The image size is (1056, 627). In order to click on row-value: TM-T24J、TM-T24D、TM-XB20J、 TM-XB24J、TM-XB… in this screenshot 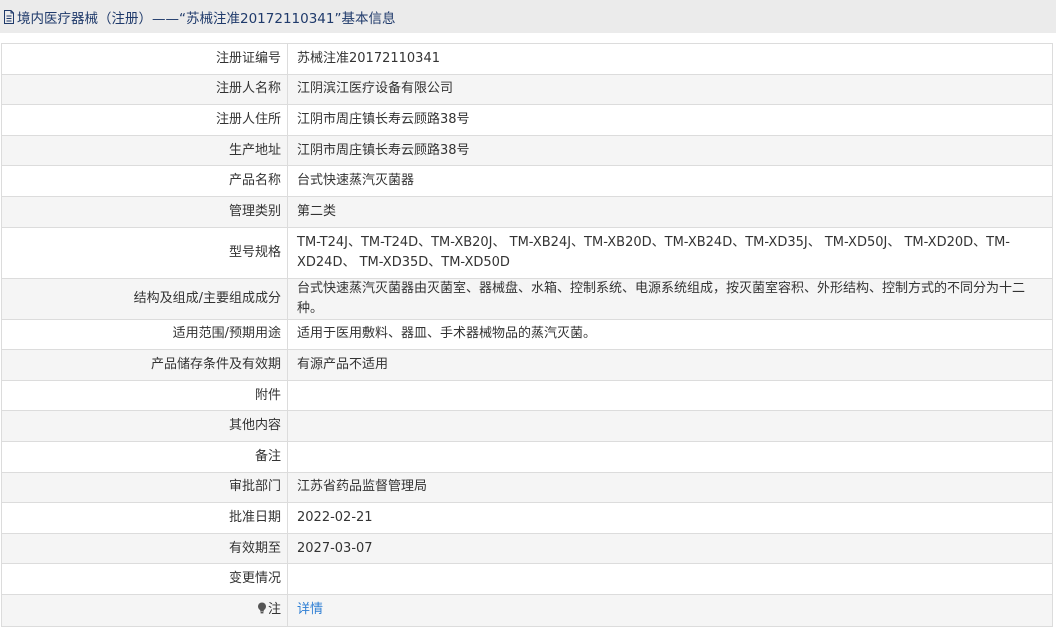, I will do `click(670, 252)`.